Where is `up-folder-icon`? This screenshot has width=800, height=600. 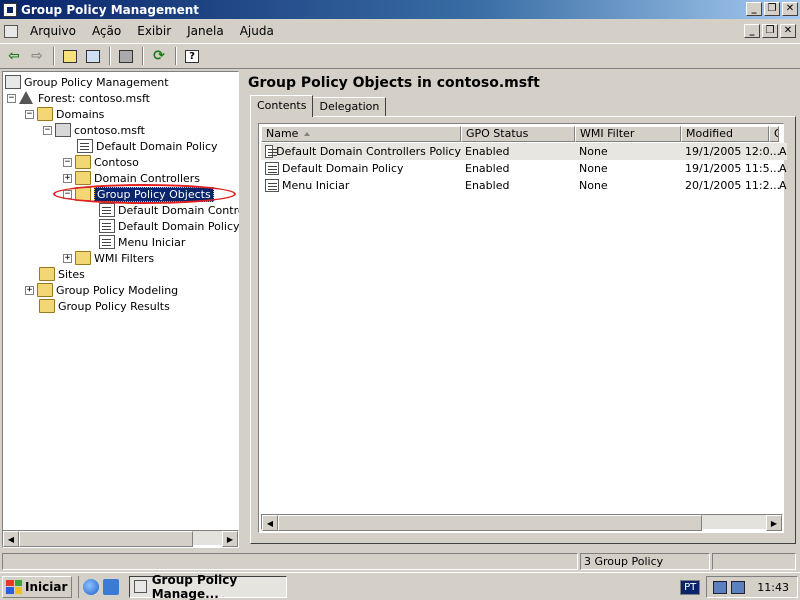
up-folder-icon is located at coordinates (70, 56).